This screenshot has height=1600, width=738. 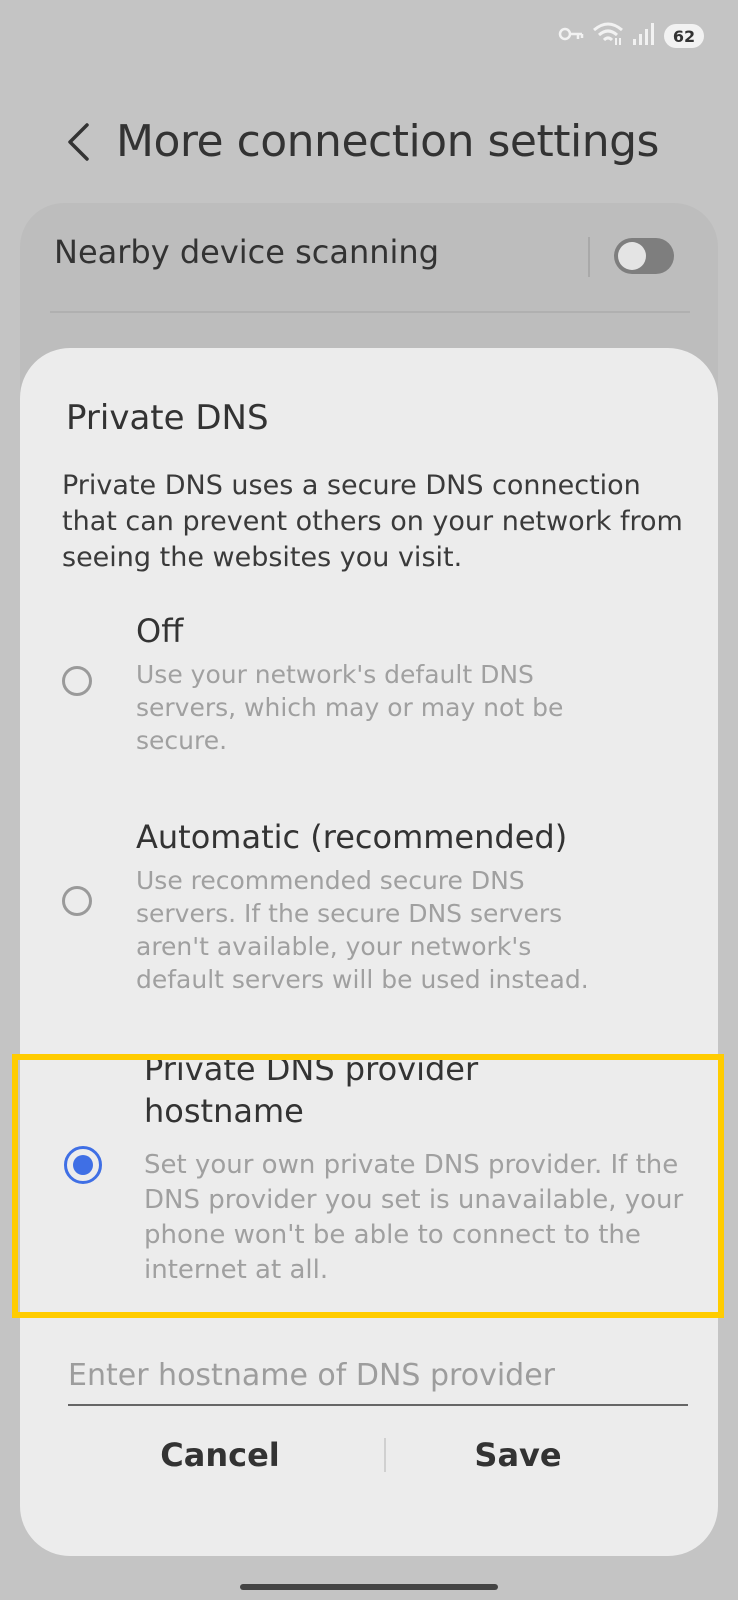 I want to click on option-title: Automatic (recommended), so click(x=352, y=837).